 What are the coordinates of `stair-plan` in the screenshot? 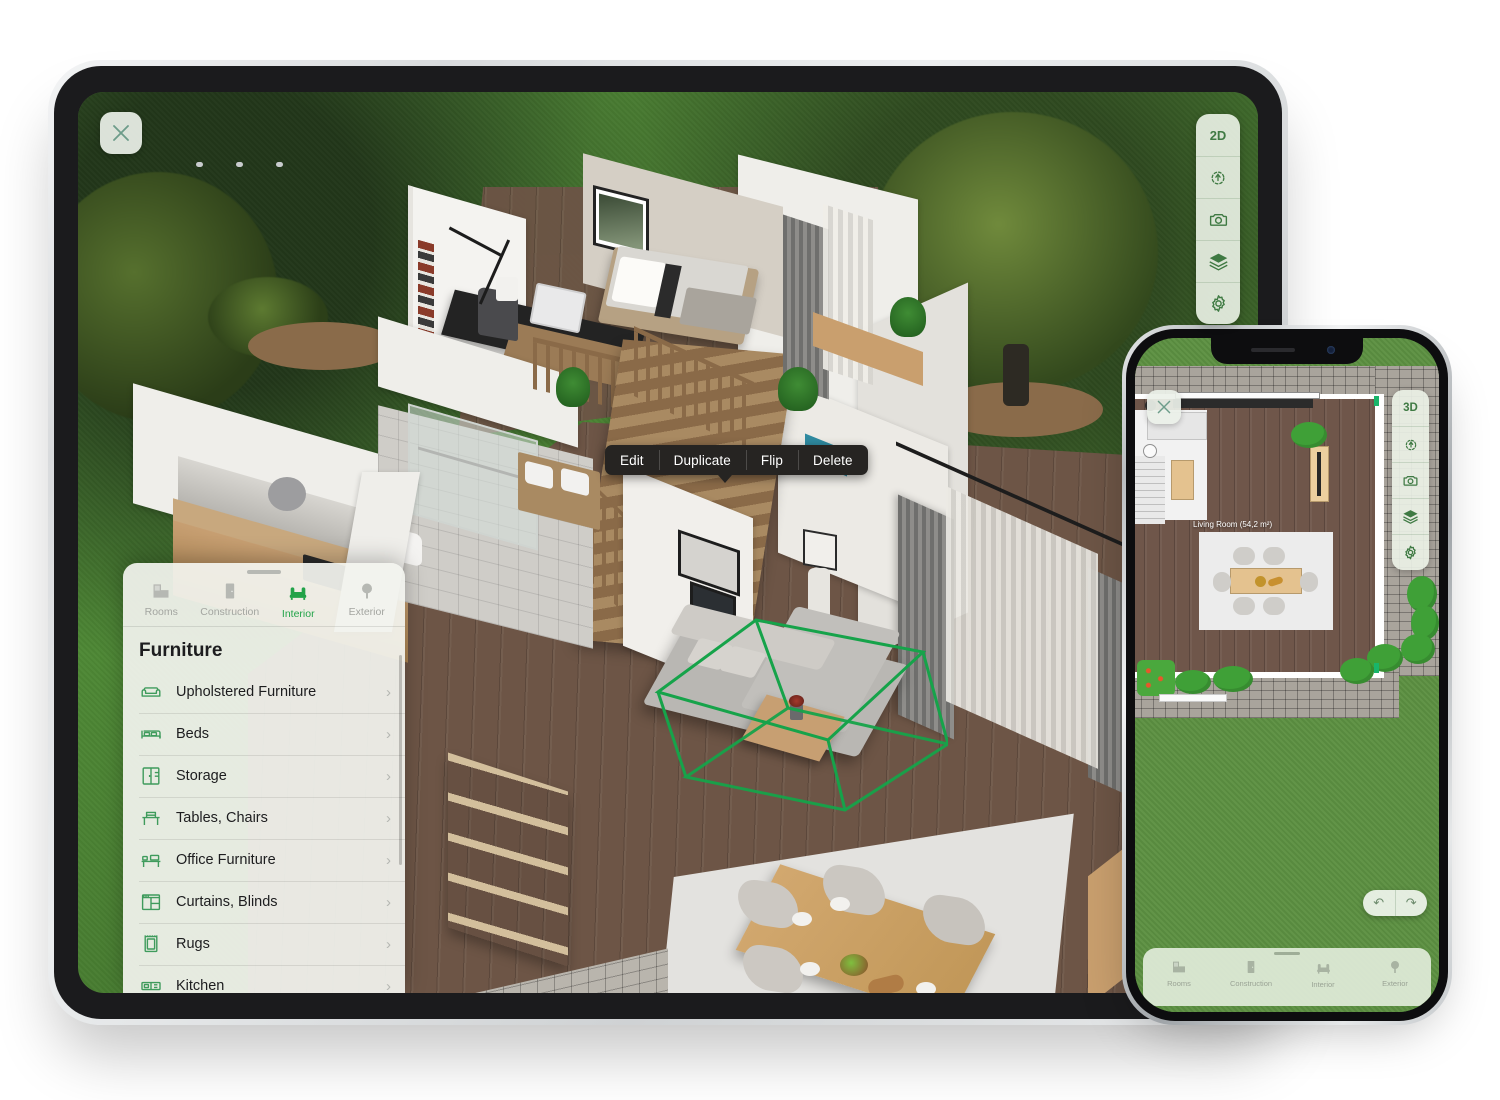 It's located at (1150, 490).